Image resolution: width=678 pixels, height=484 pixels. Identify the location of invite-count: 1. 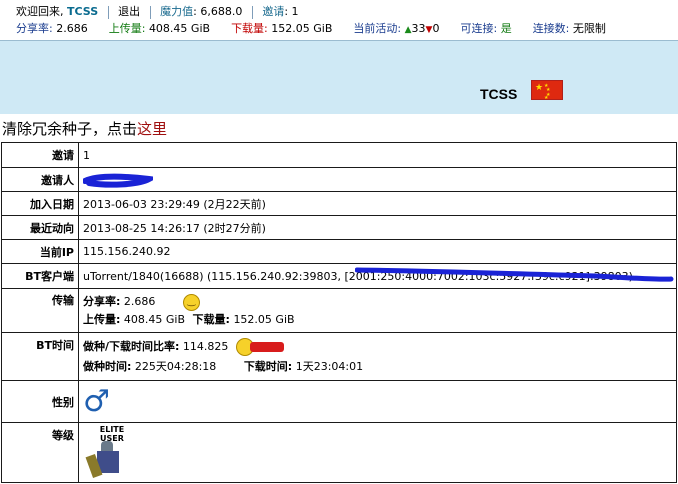
(377, 155).